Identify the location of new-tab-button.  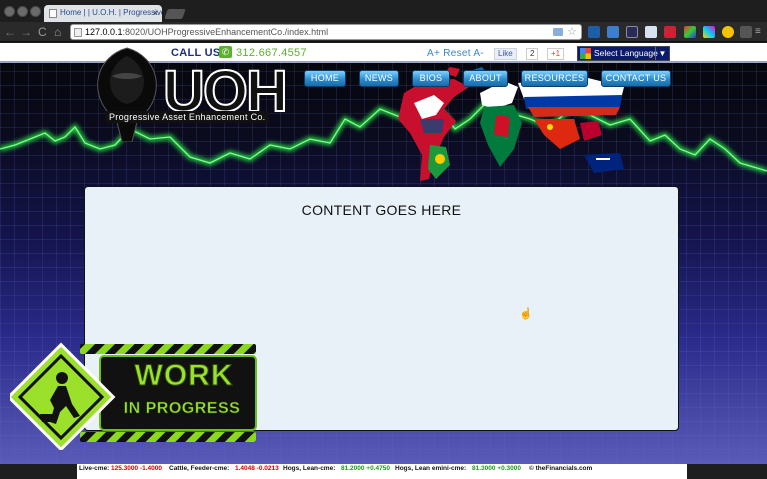
(175, 14).